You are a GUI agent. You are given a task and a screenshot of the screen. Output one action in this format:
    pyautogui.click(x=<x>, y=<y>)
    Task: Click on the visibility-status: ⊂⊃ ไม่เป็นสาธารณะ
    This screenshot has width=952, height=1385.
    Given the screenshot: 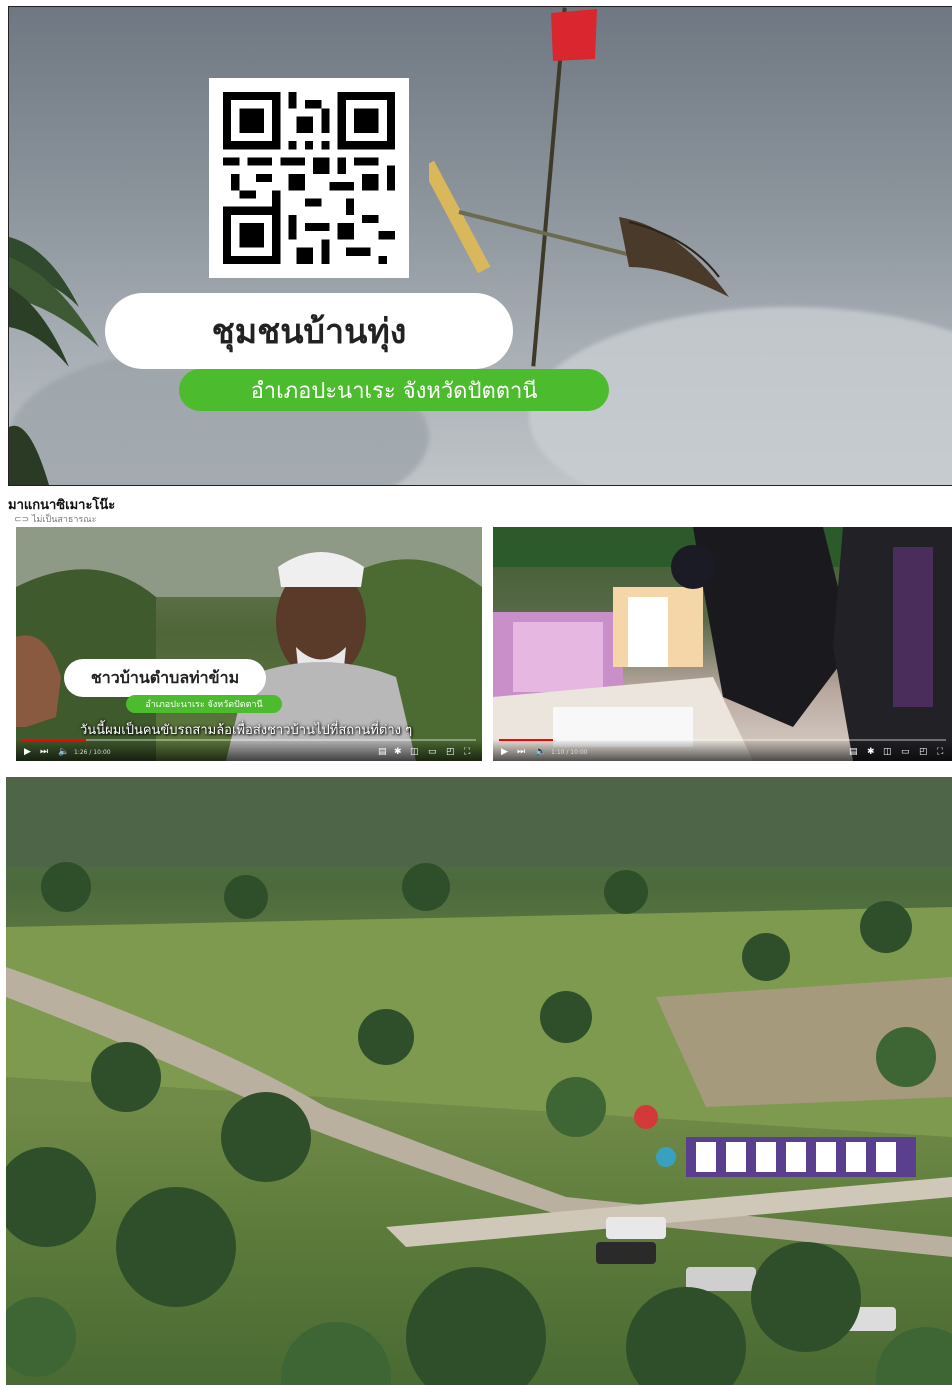 What is the action you would take?
    pyautogui.click(x=55, y=519)
    